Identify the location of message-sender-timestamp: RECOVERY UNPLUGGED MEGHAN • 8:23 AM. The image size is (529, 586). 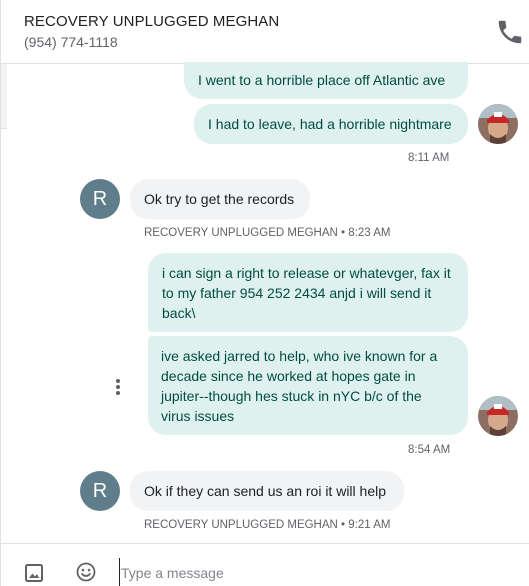
(267, 233).